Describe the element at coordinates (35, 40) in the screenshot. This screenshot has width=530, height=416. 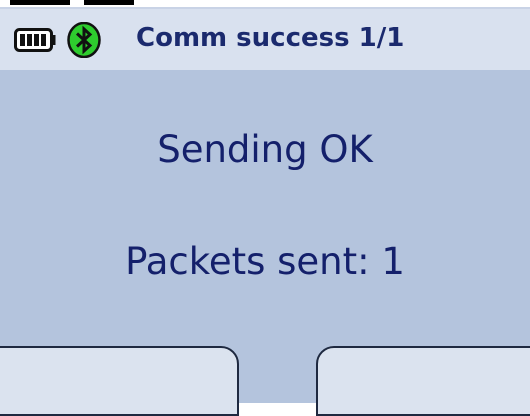
I see `battery-icon` at that location.